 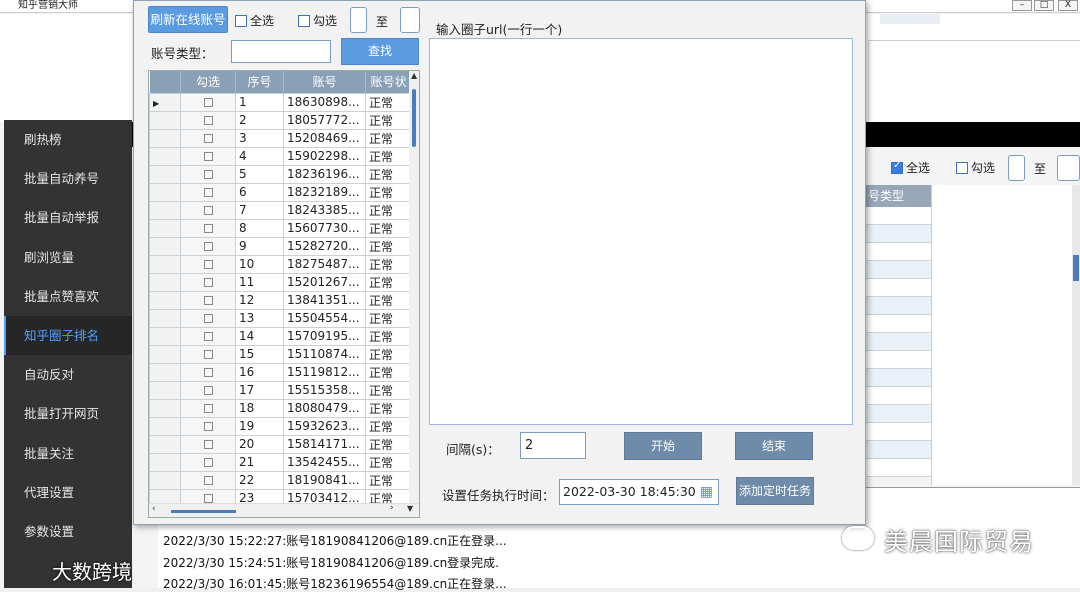 What do you see at coordinates (317, 20) in the screenshot?
I see `check-range-toggle: 勾选` at bounding box center [317, 20].